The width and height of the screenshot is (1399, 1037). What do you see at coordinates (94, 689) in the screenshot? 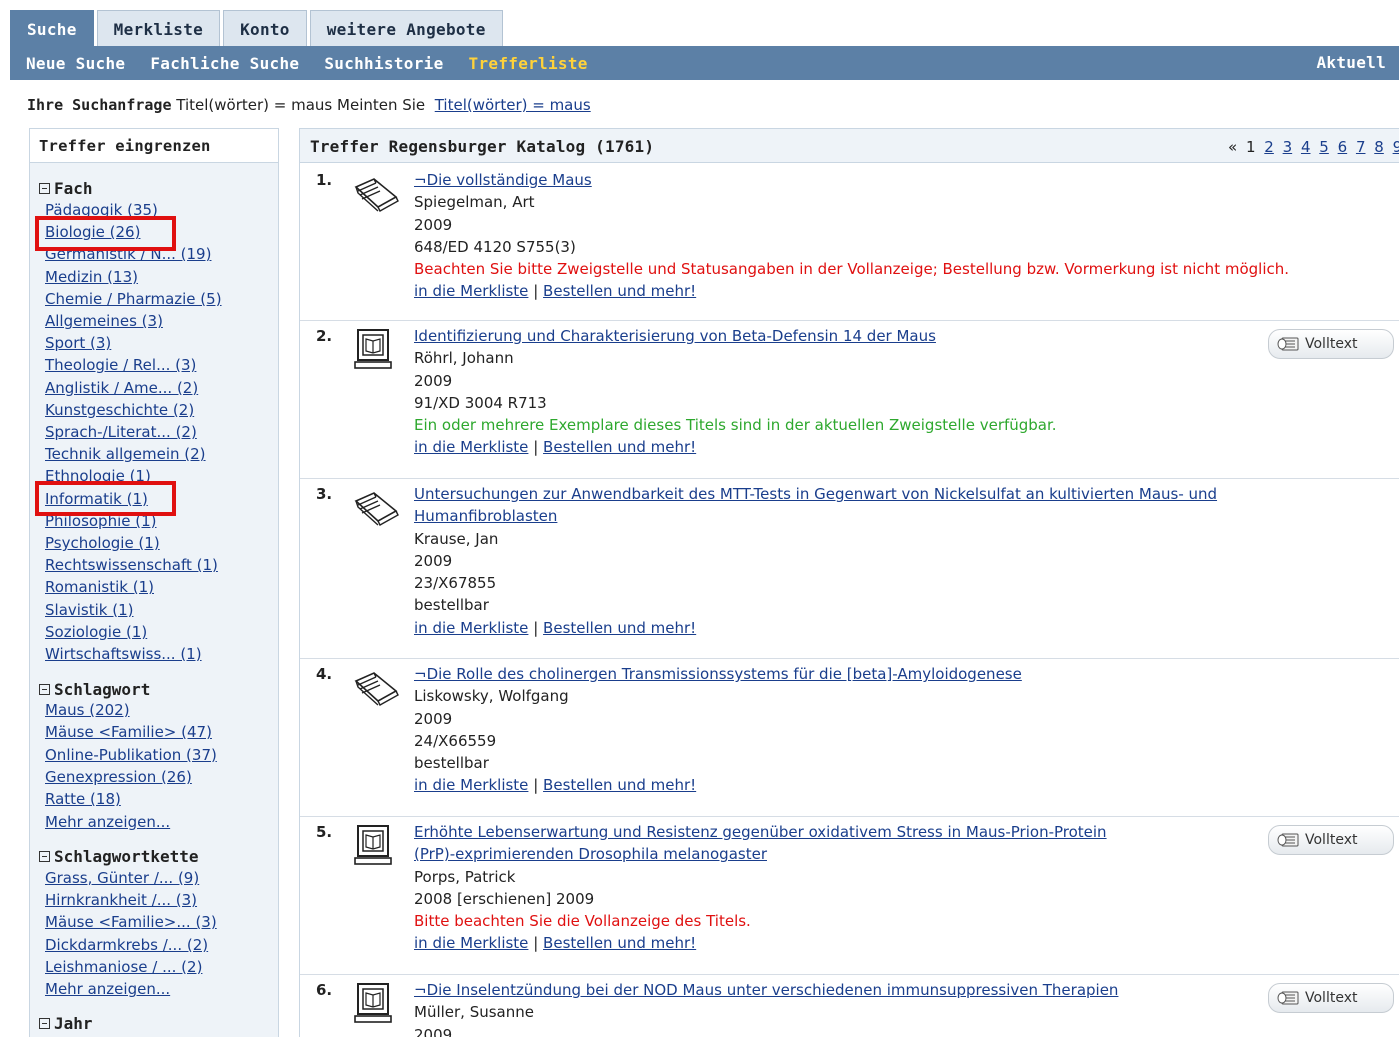
I see `facet-schlagwort-title: Schlagwort` at bounding box center [94, 689].